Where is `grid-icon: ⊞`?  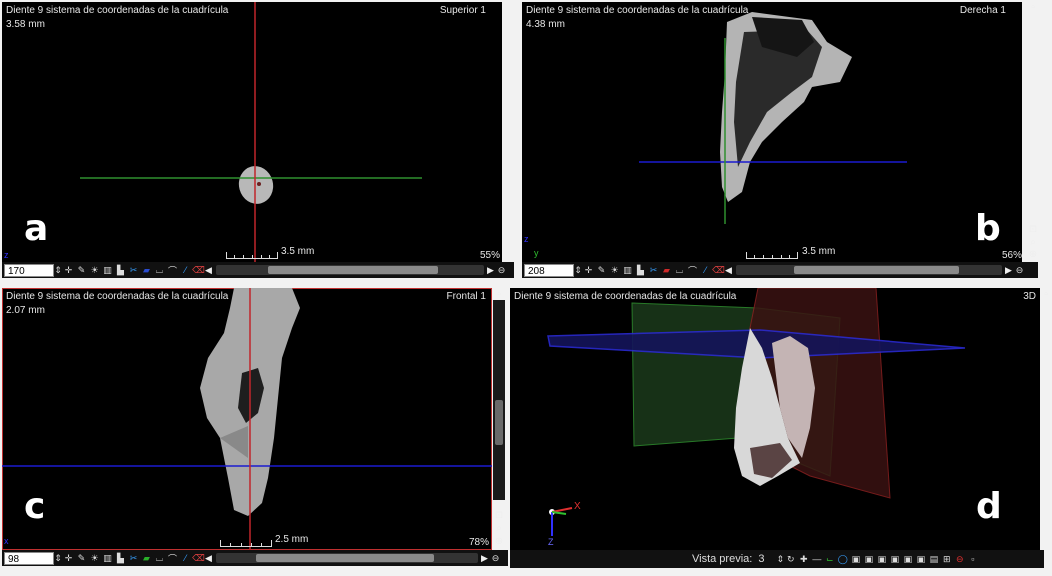 grid-icon: ⊞ is located at coordinates (946, 559).